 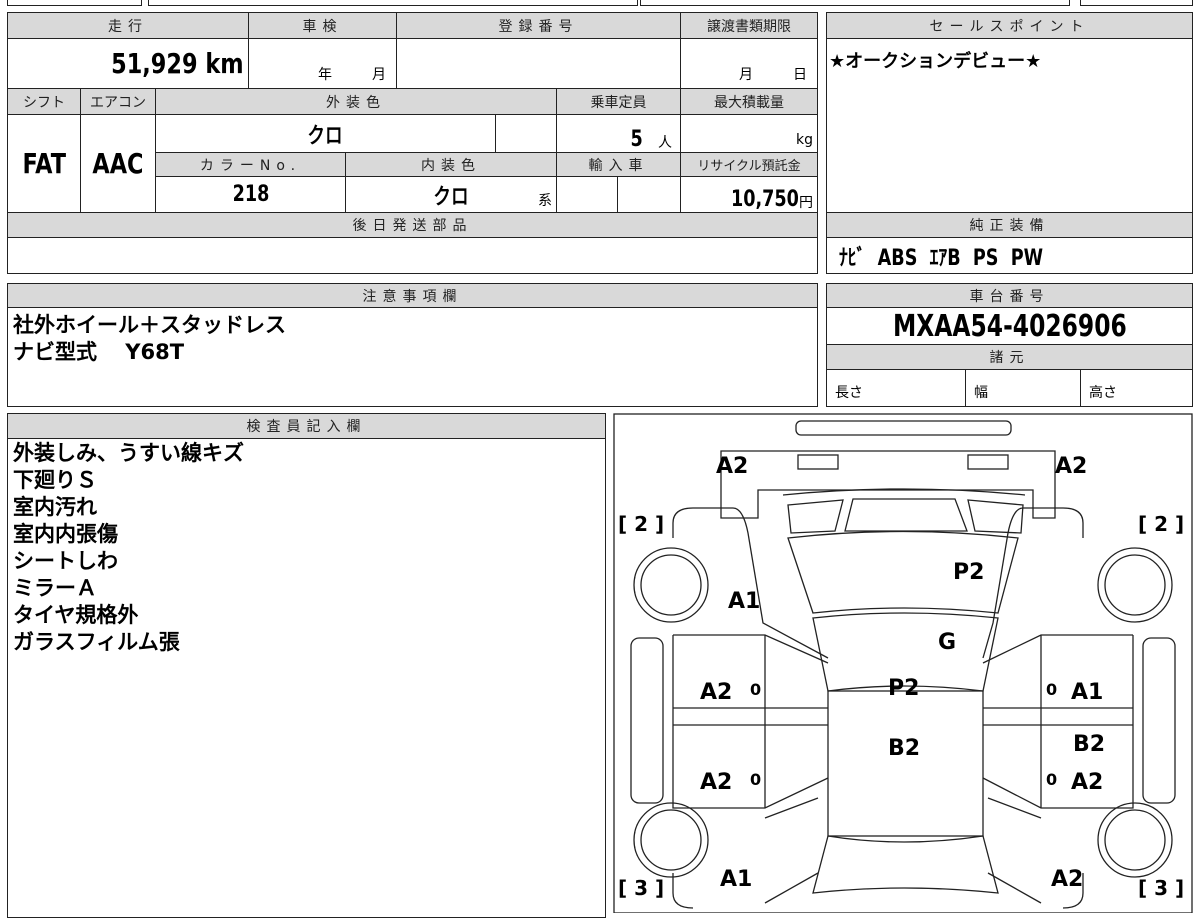 What do you see at coordinates (451, 197) in the screenshot?
I see `interior-color-value: クロ` at bounding box center [451, 197].